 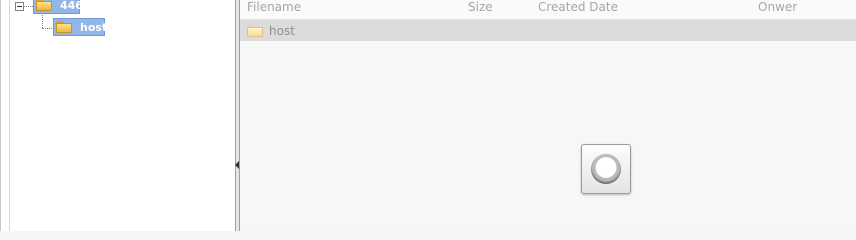 I want to click on collapse-toggle, so click(x=19, y=6).